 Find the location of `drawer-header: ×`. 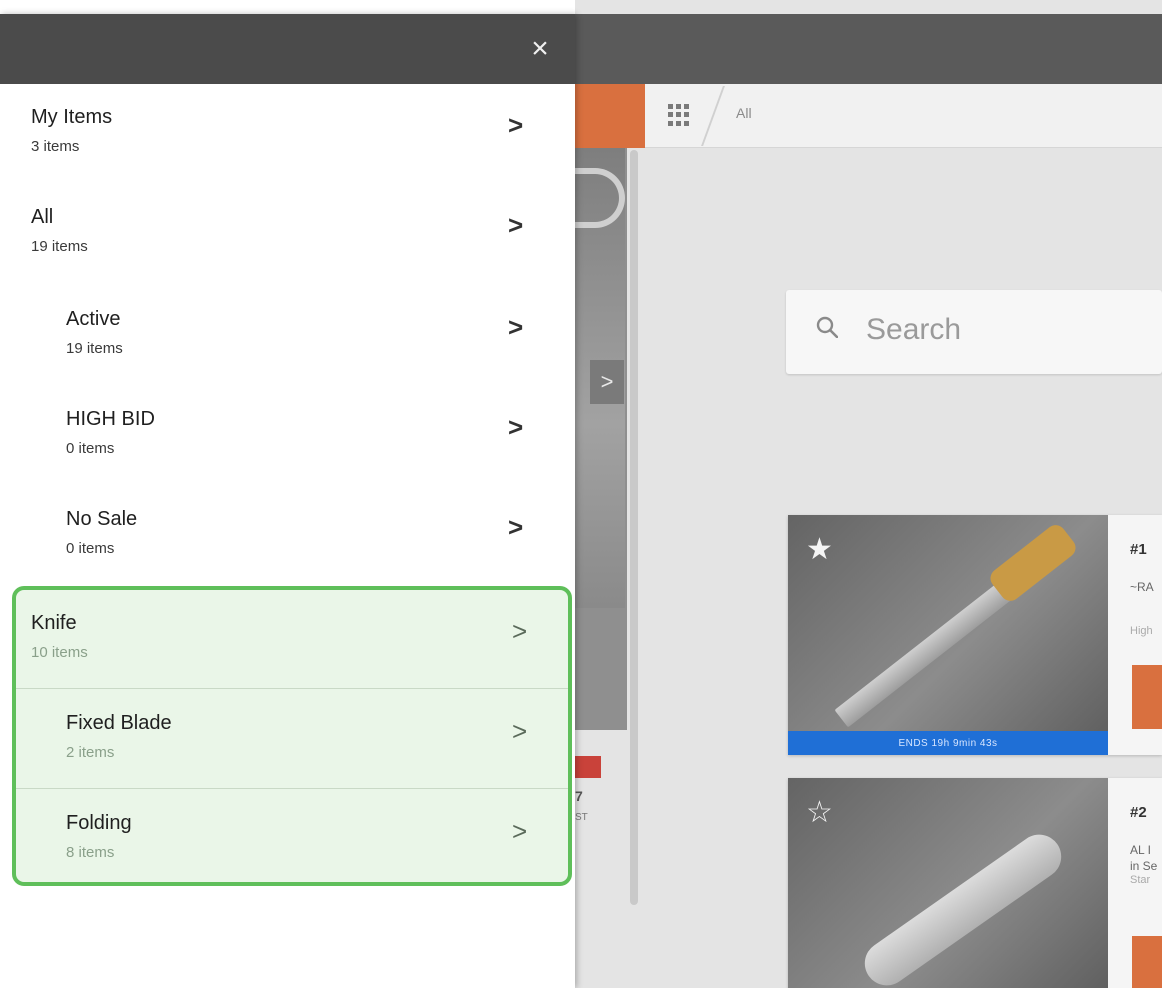

drawer-header: × is located at coordinates (287, 49).